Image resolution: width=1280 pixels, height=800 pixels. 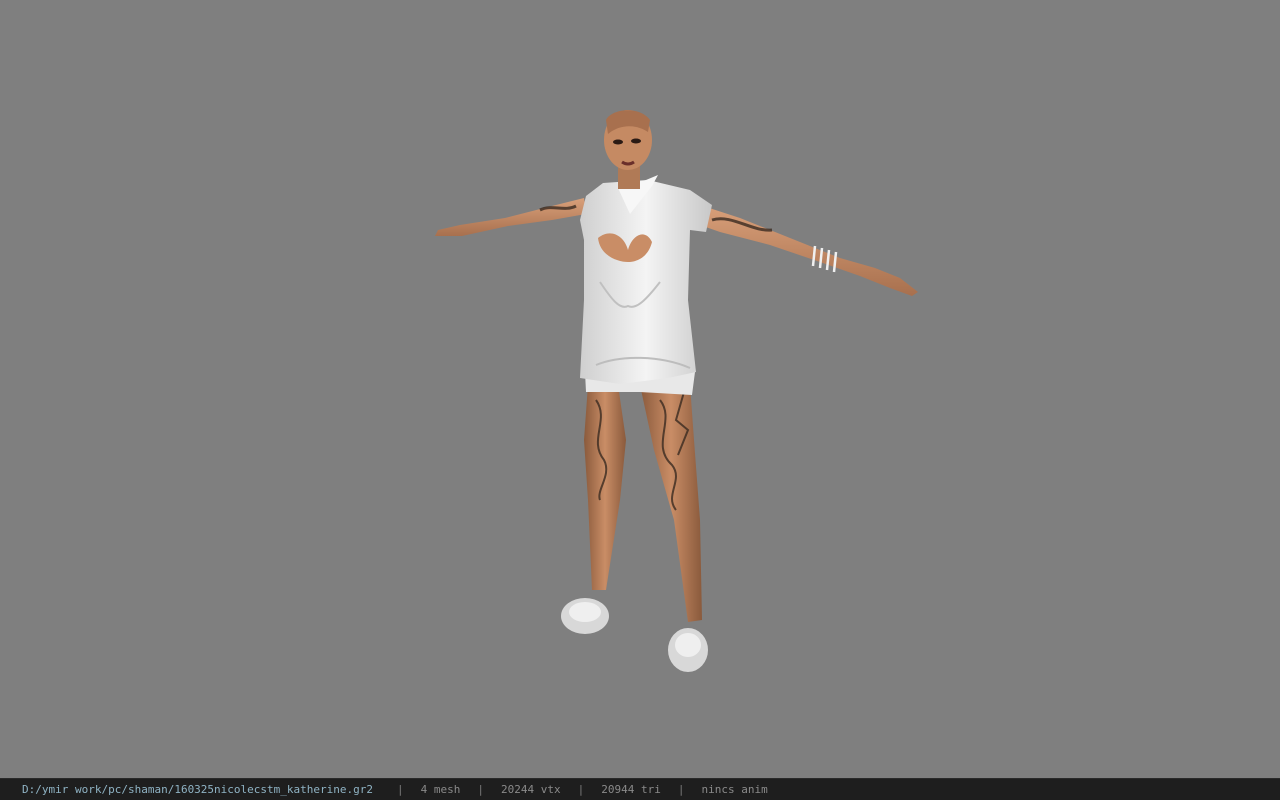 What do you see at coordinates (646, 282) in the screenshot?
I see `dress` at bounding box center [646, 282].